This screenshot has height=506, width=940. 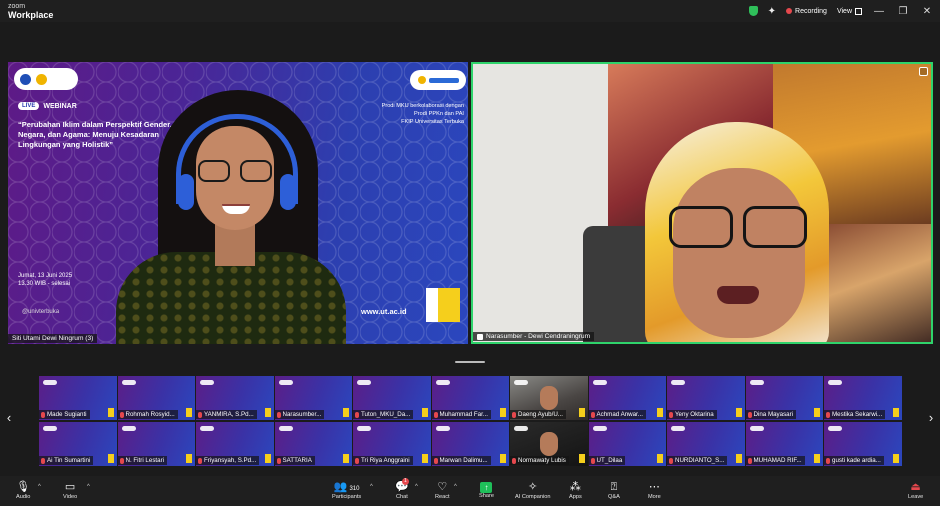 What do you see at coordinates (806, 11) in the screenshot?
I see `recording-indicator: Recording` at bounding box center [806, 11].